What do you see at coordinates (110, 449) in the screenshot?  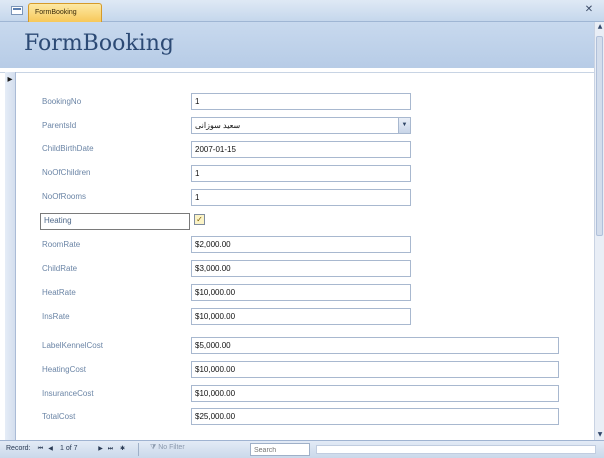 I see `last-record-icon: ⏭` at bounding box center [110, 449].